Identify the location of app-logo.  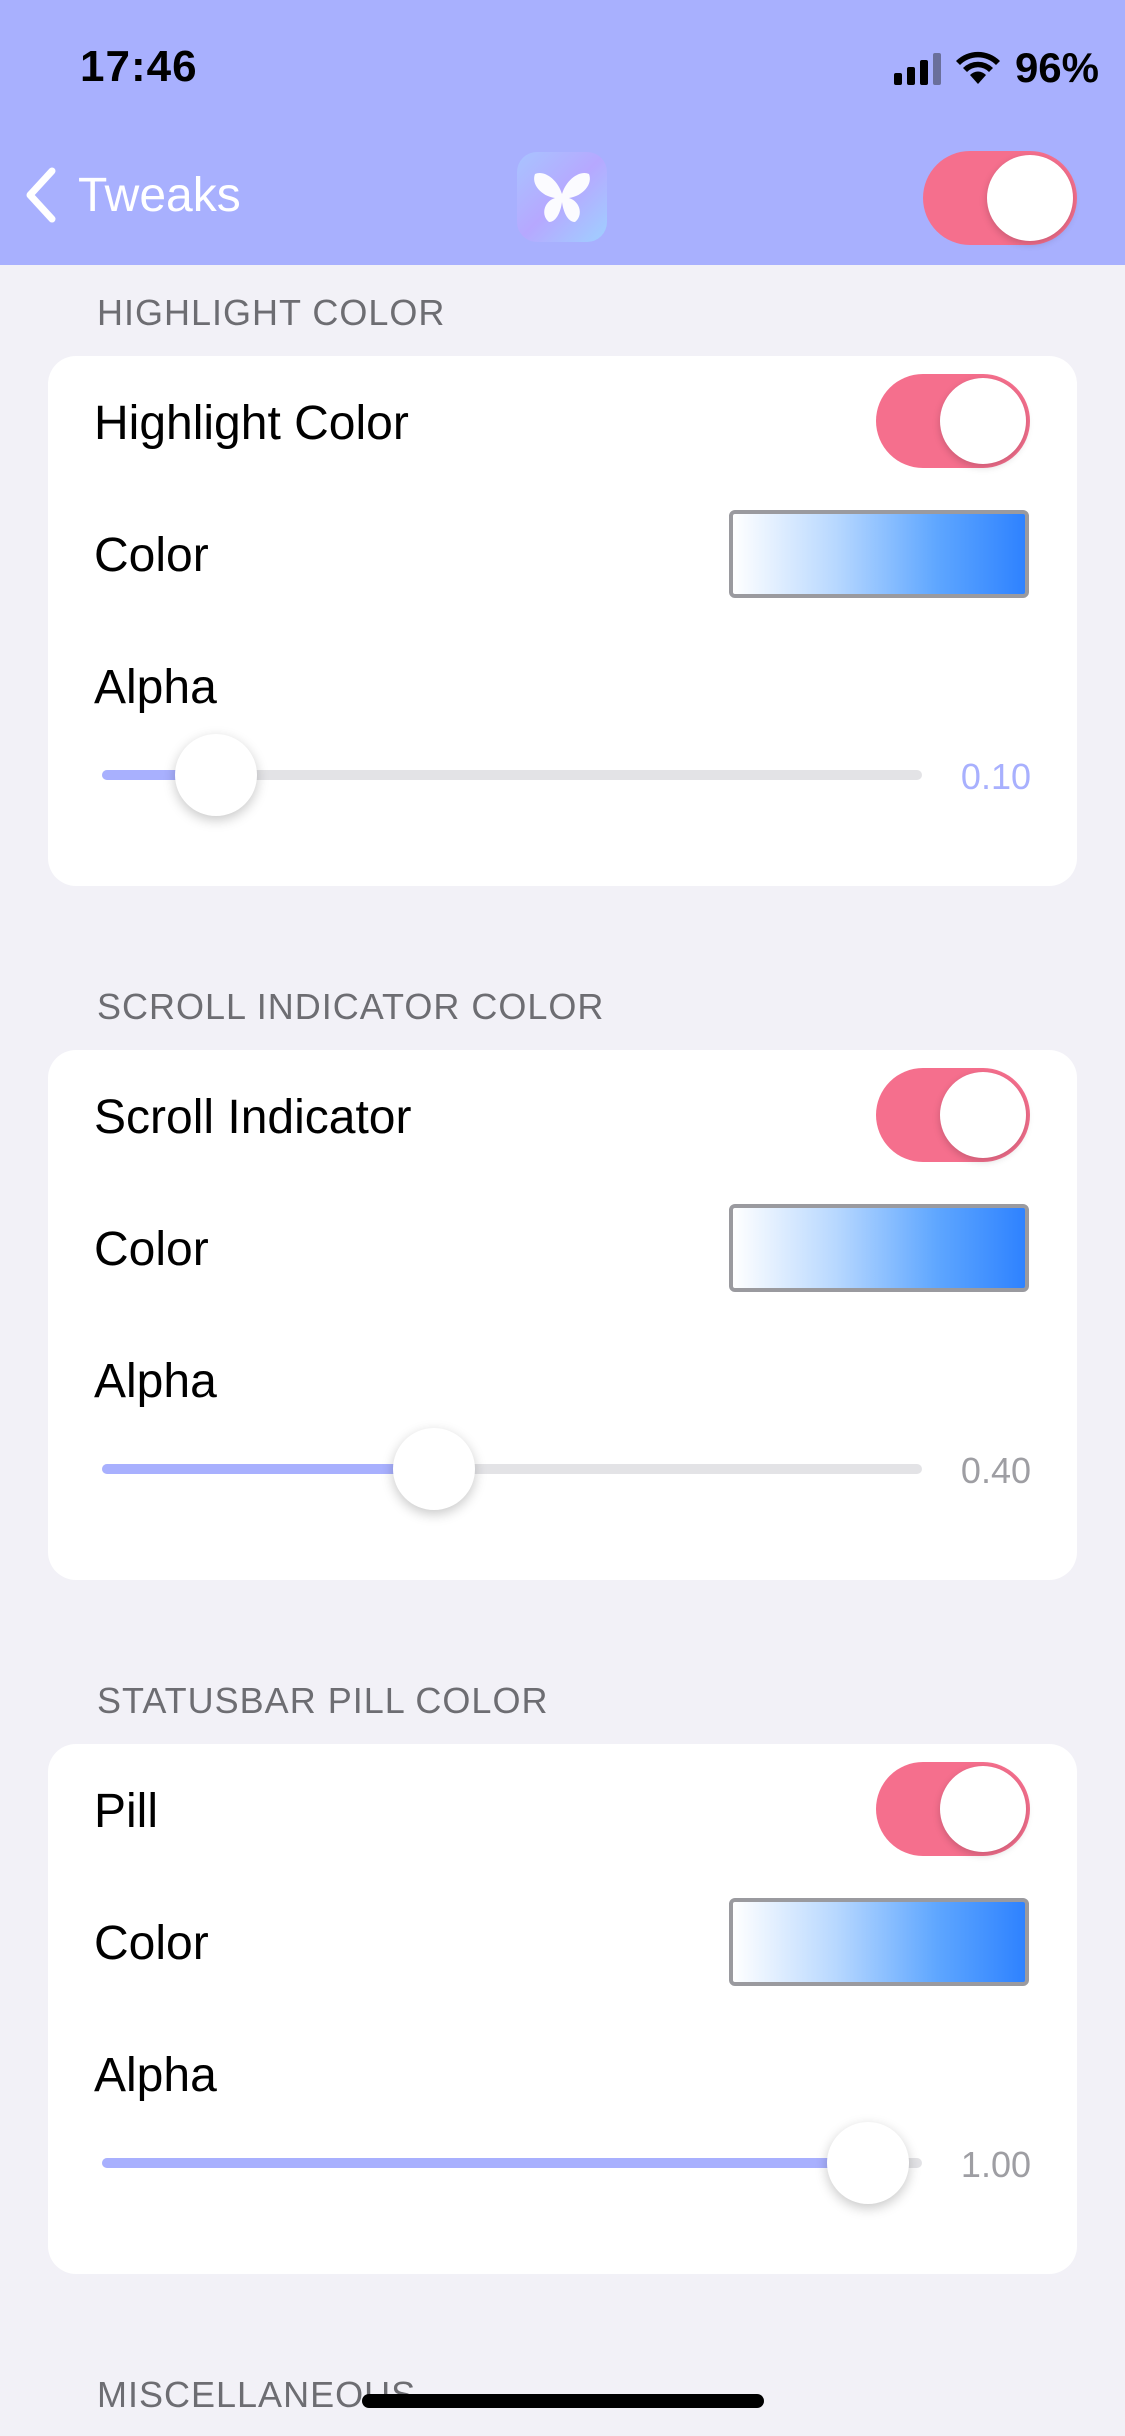
(562, 197).